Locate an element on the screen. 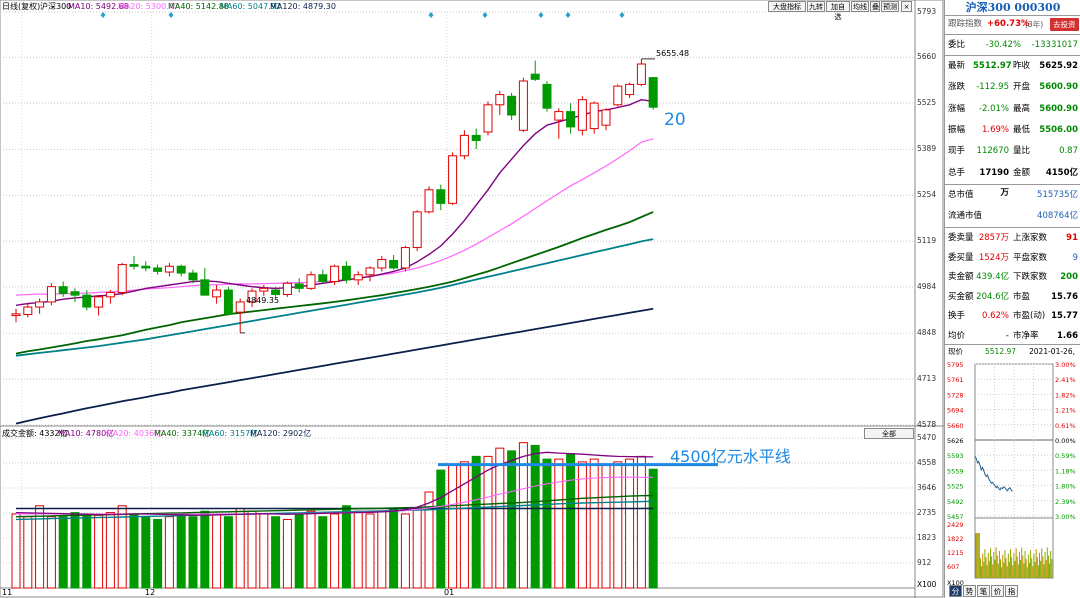 Image resolution: width=1080 pixels, height=598 pixels. high-price-annotation: 5655.48 is located at coordinates (673, 53).